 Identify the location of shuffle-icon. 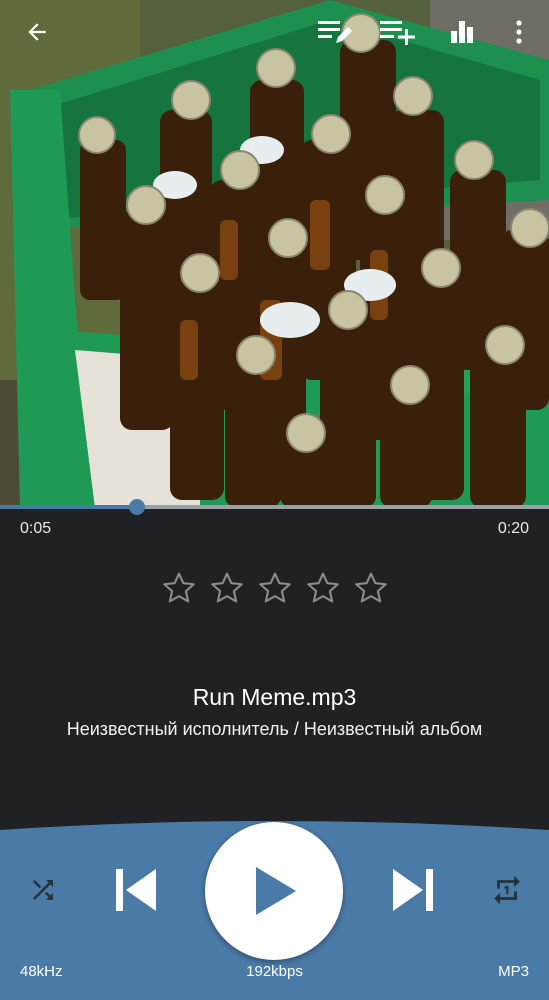
(43, 890).